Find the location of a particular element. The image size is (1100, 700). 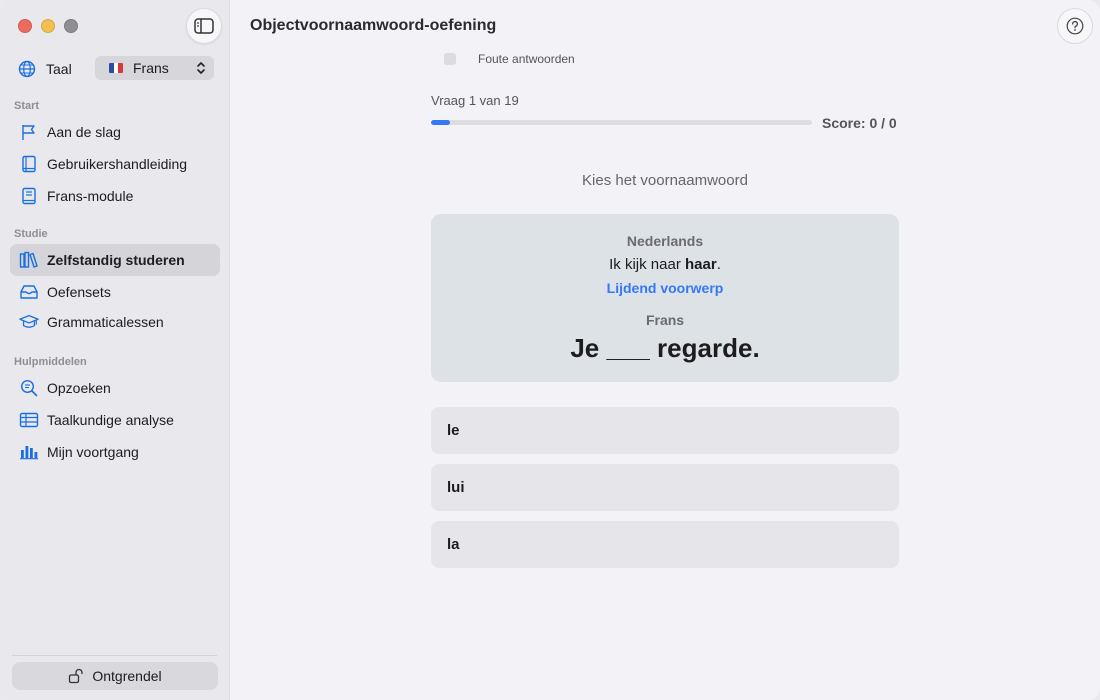

target-sentence: Je ___ regarde. is located at coordinates (665, 348).